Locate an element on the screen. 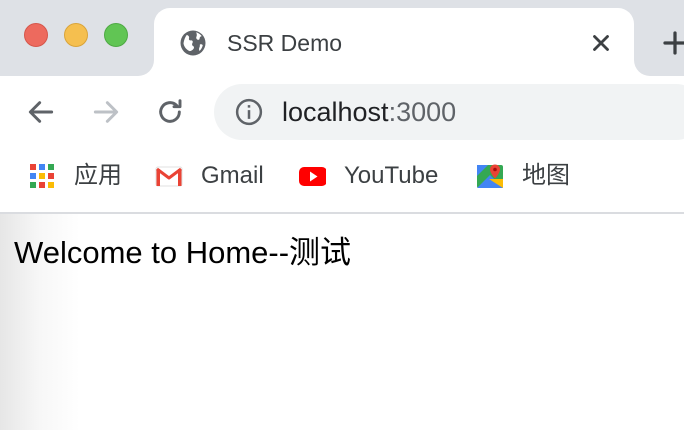 This screenshot has width=684, height=430. tab-title: SSR Demo is located at coordinates (285, 43).